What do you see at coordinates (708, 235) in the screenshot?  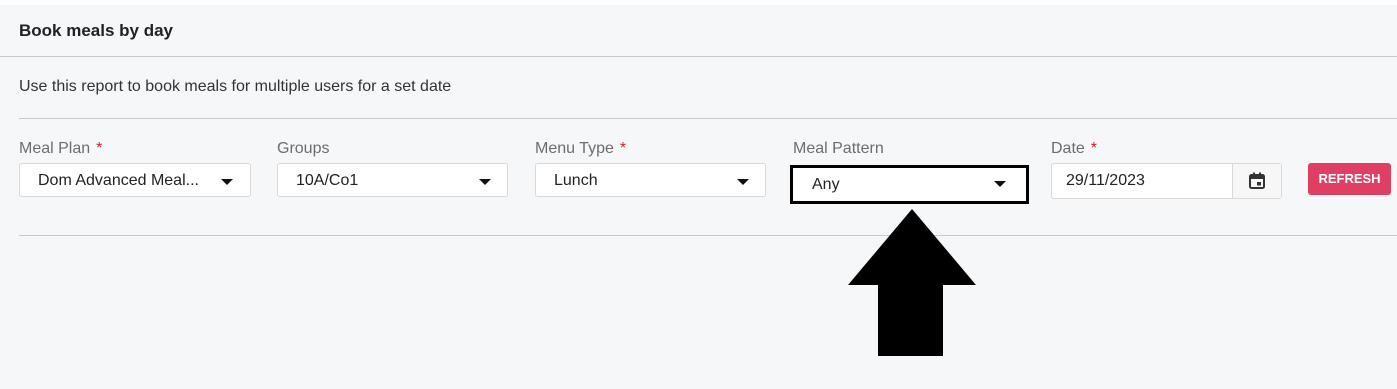 I see `filters-divider` at bounding box center [708, 235].